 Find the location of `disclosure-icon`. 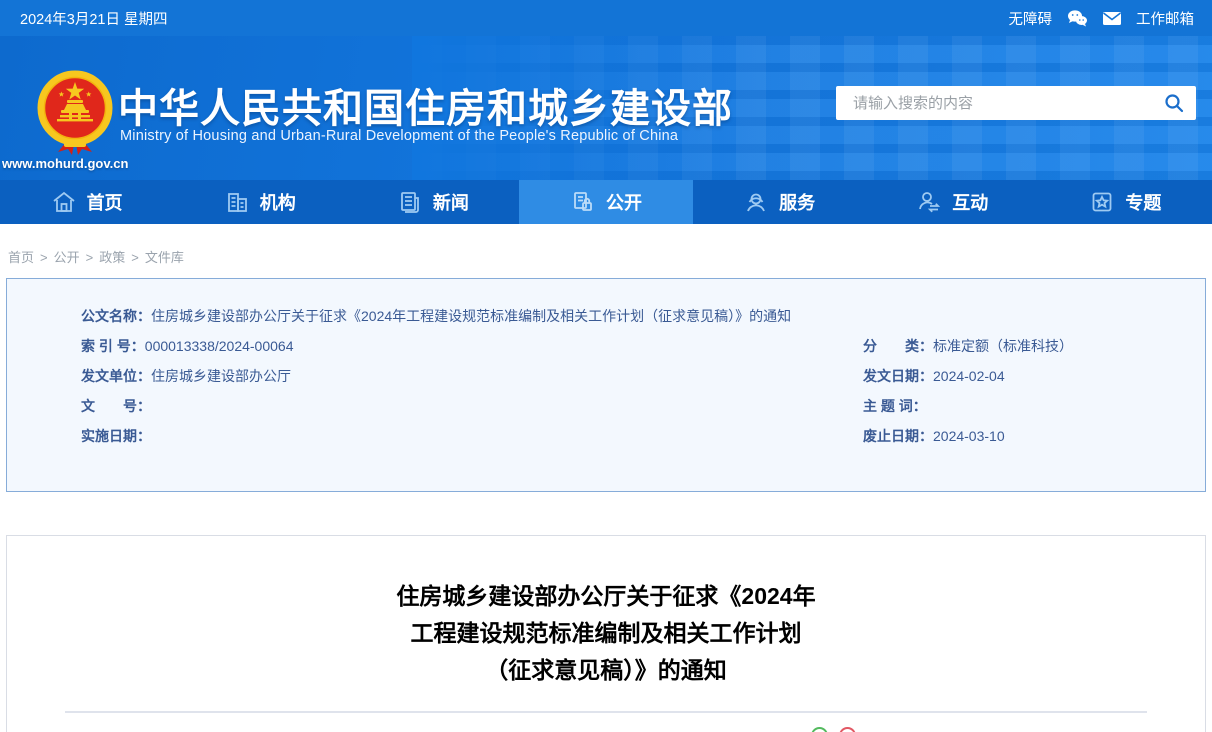

disclosure-icon is located at coordinates (583, 202).